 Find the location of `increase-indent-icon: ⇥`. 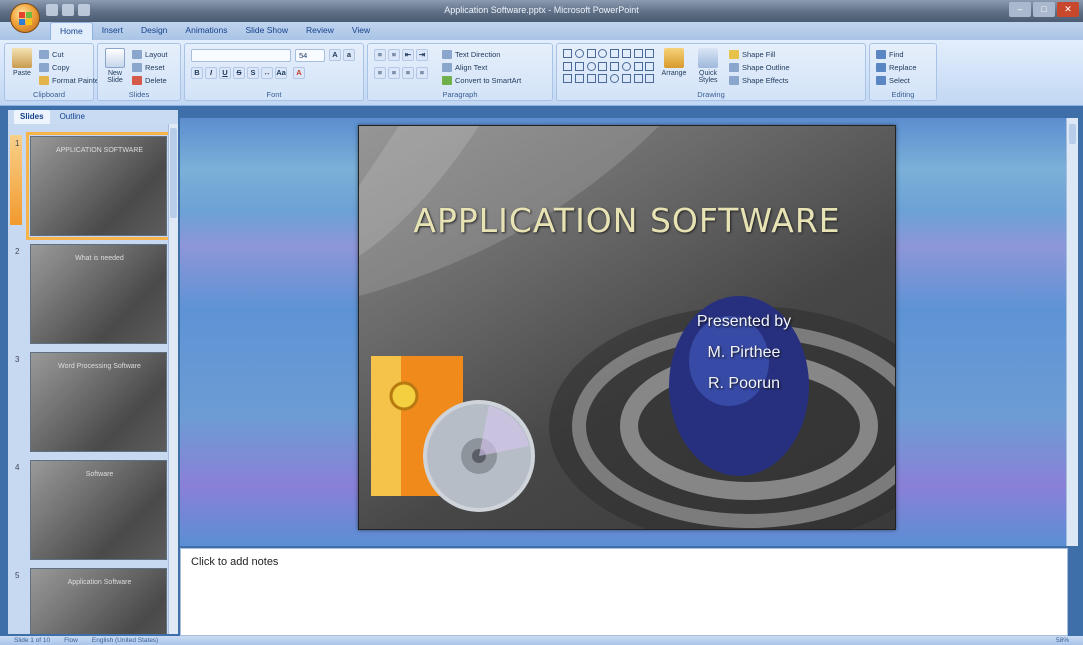

increase-indent-icon: ⇥ is located at coordinates (422, 55).